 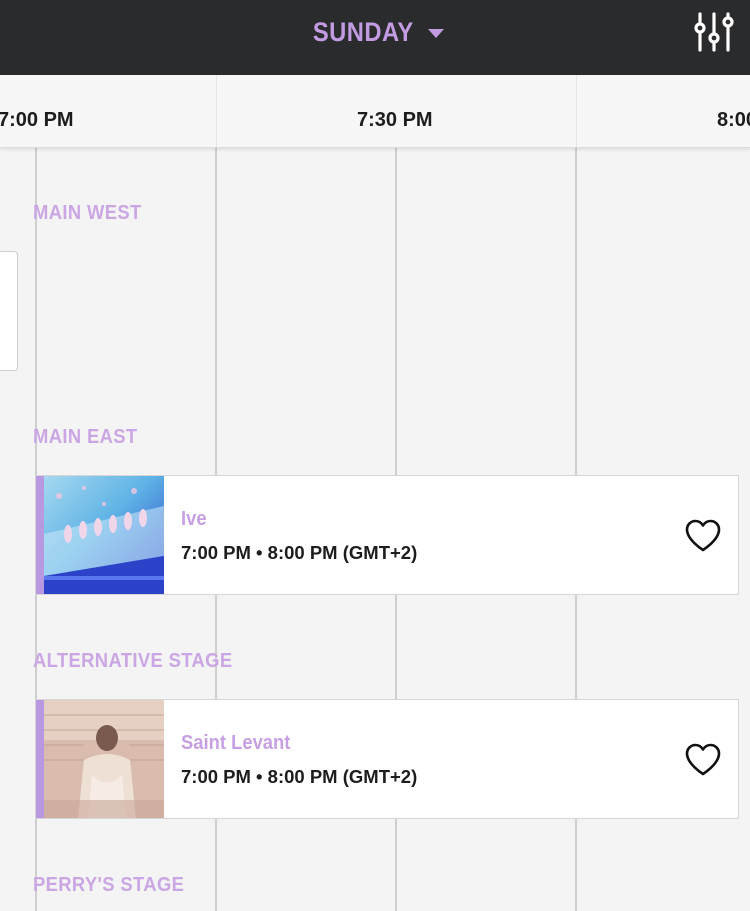 I want to click on top-bar: SUNDAY, so click(x=375, y=37).